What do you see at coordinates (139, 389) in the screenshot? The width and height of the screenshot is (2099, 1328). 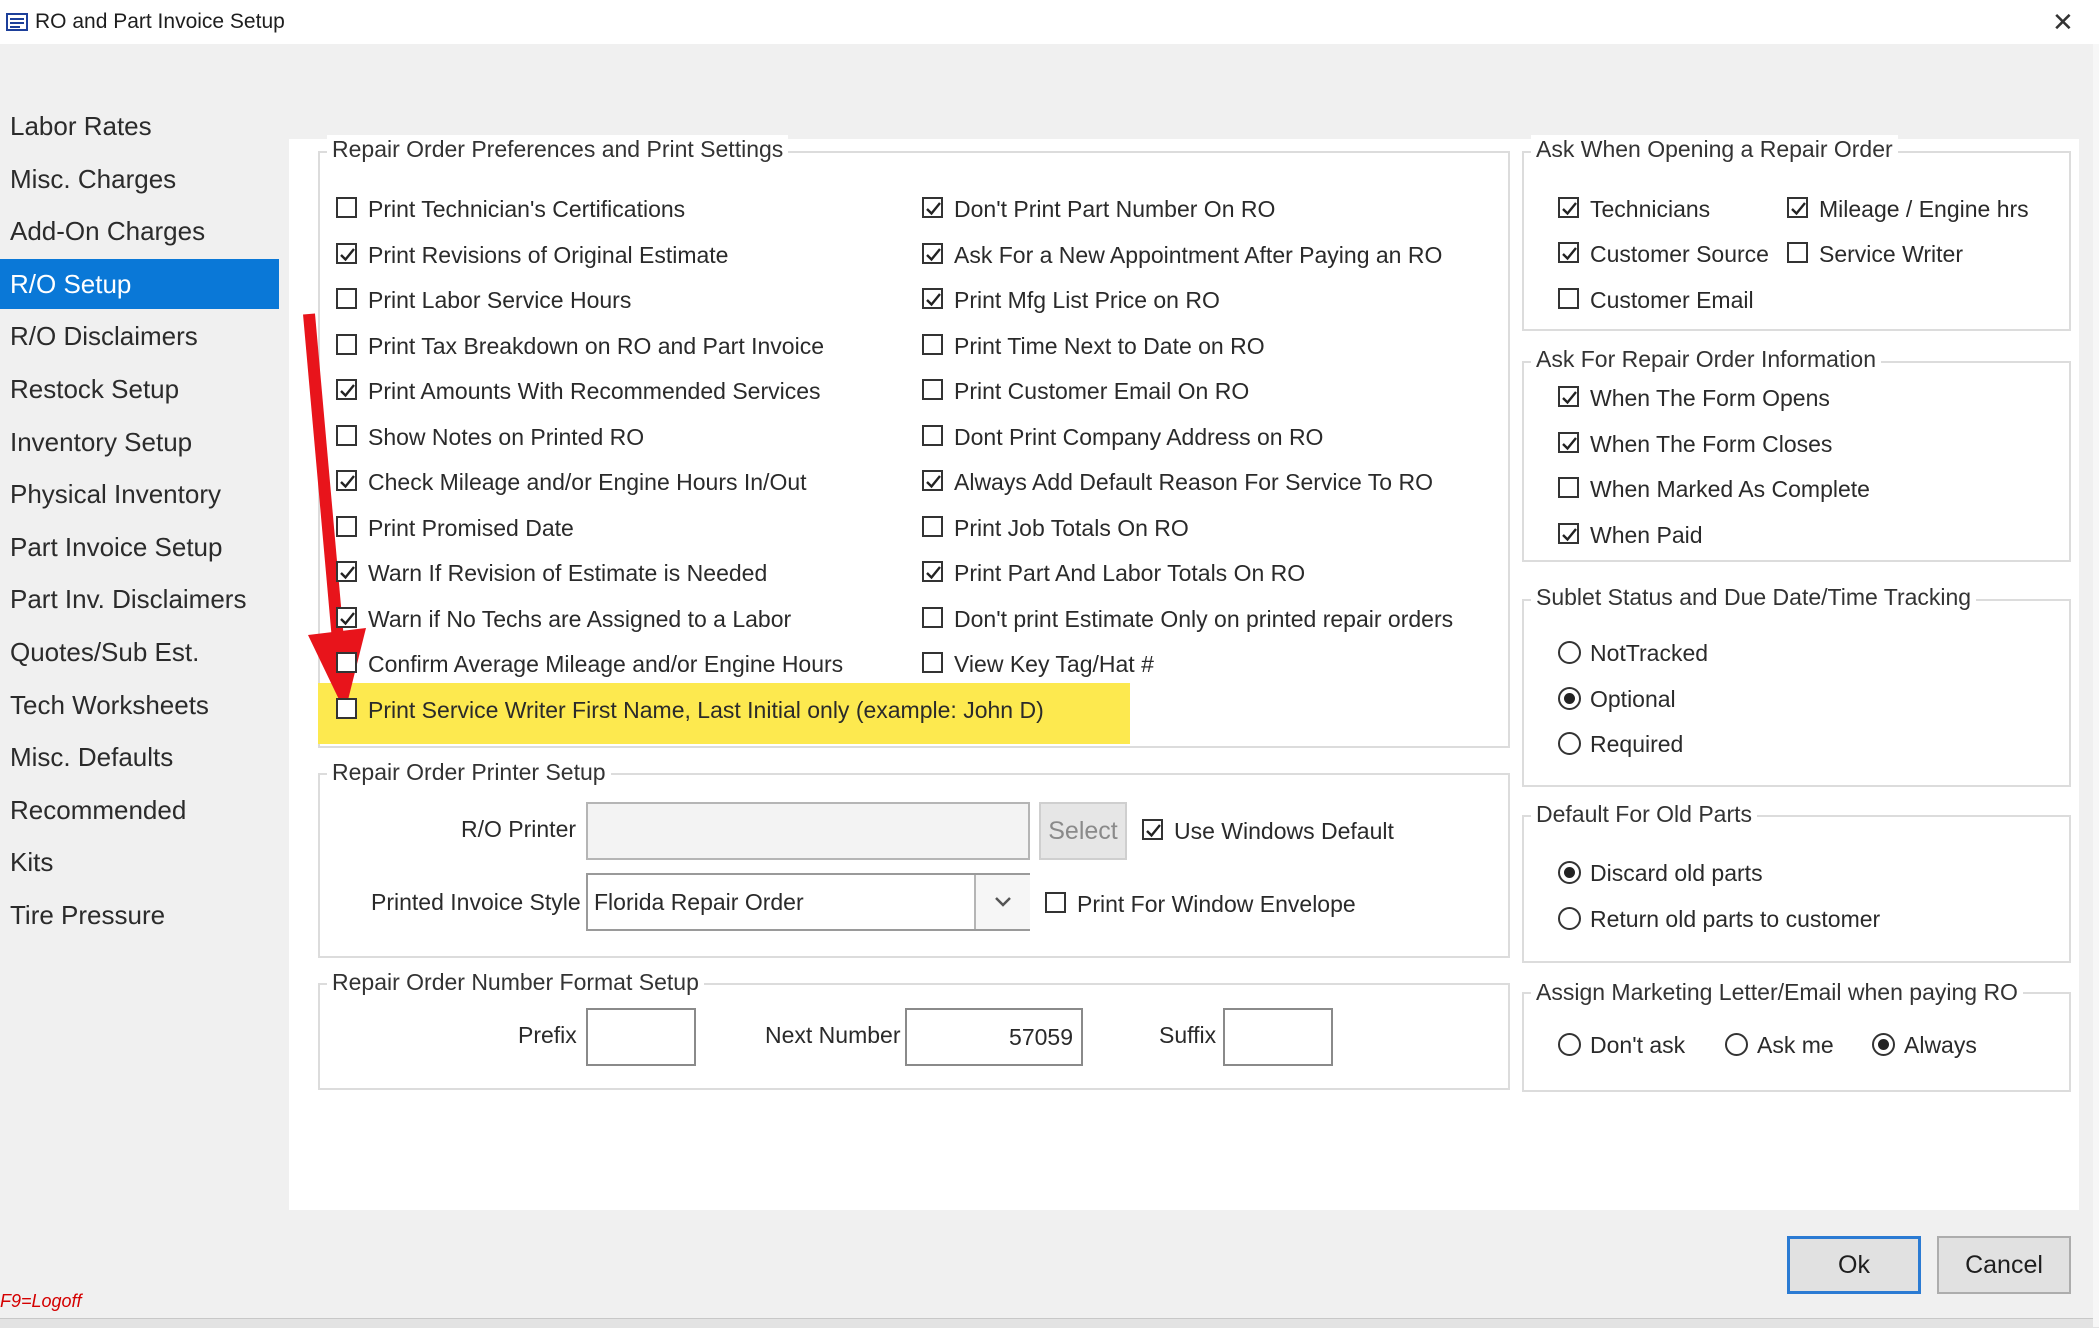 I see `sidebar-item: Restock Setup` at bounding box center [139, 389].